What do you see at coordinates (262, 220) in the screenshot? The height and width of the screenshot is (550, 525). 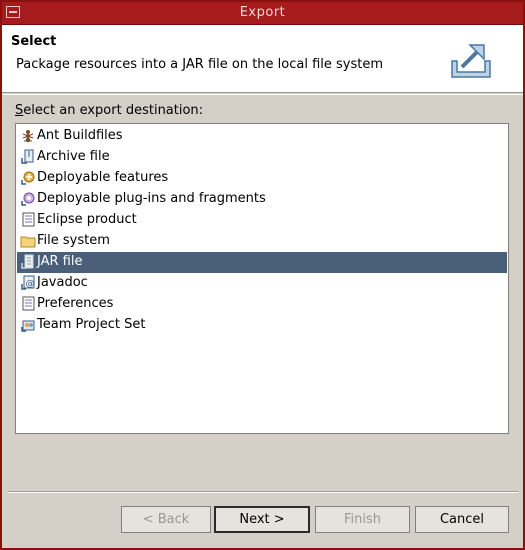 I see `list-item-eclipse-product: Eclipse product` at bounding box center [262, 220].